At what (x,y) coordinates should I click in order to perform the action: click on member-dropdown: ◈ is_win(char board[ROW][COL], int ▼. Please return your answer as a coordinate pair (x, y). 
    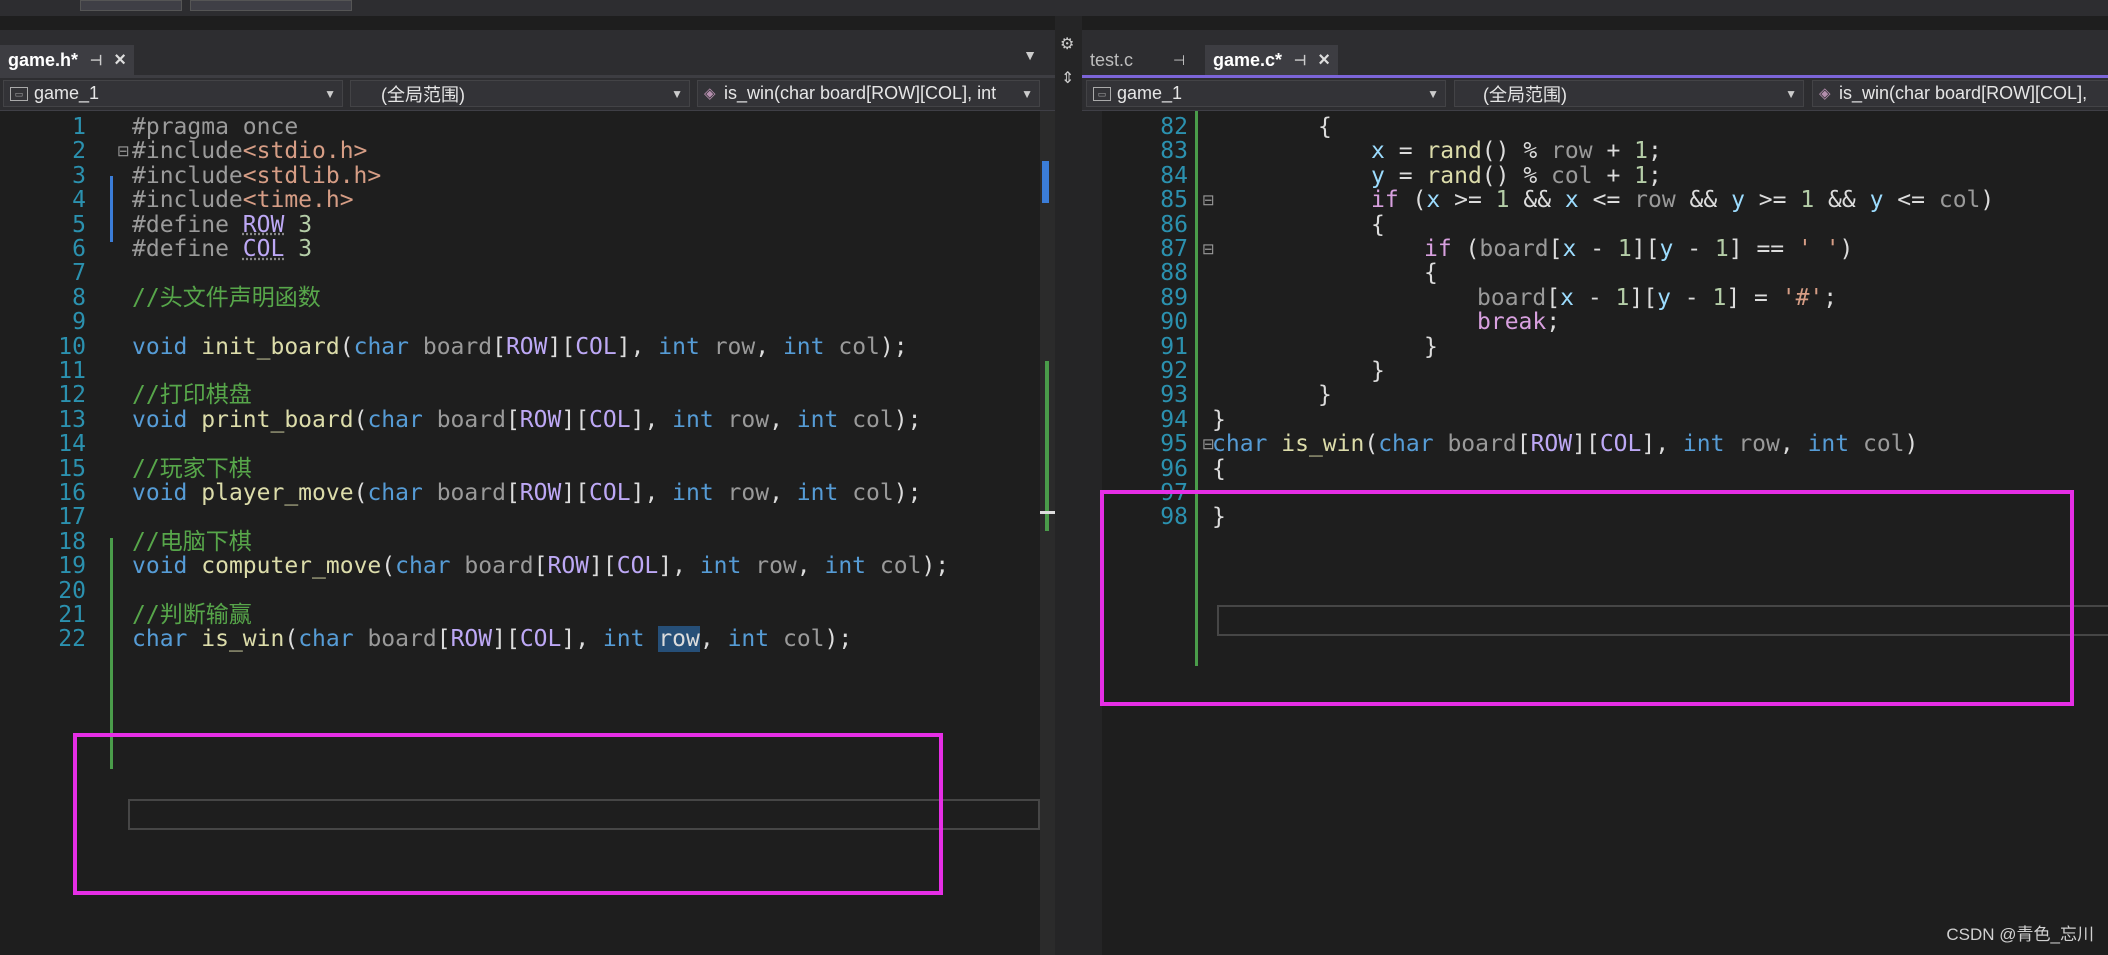
    Looking at the image, I should click on (868, 93).